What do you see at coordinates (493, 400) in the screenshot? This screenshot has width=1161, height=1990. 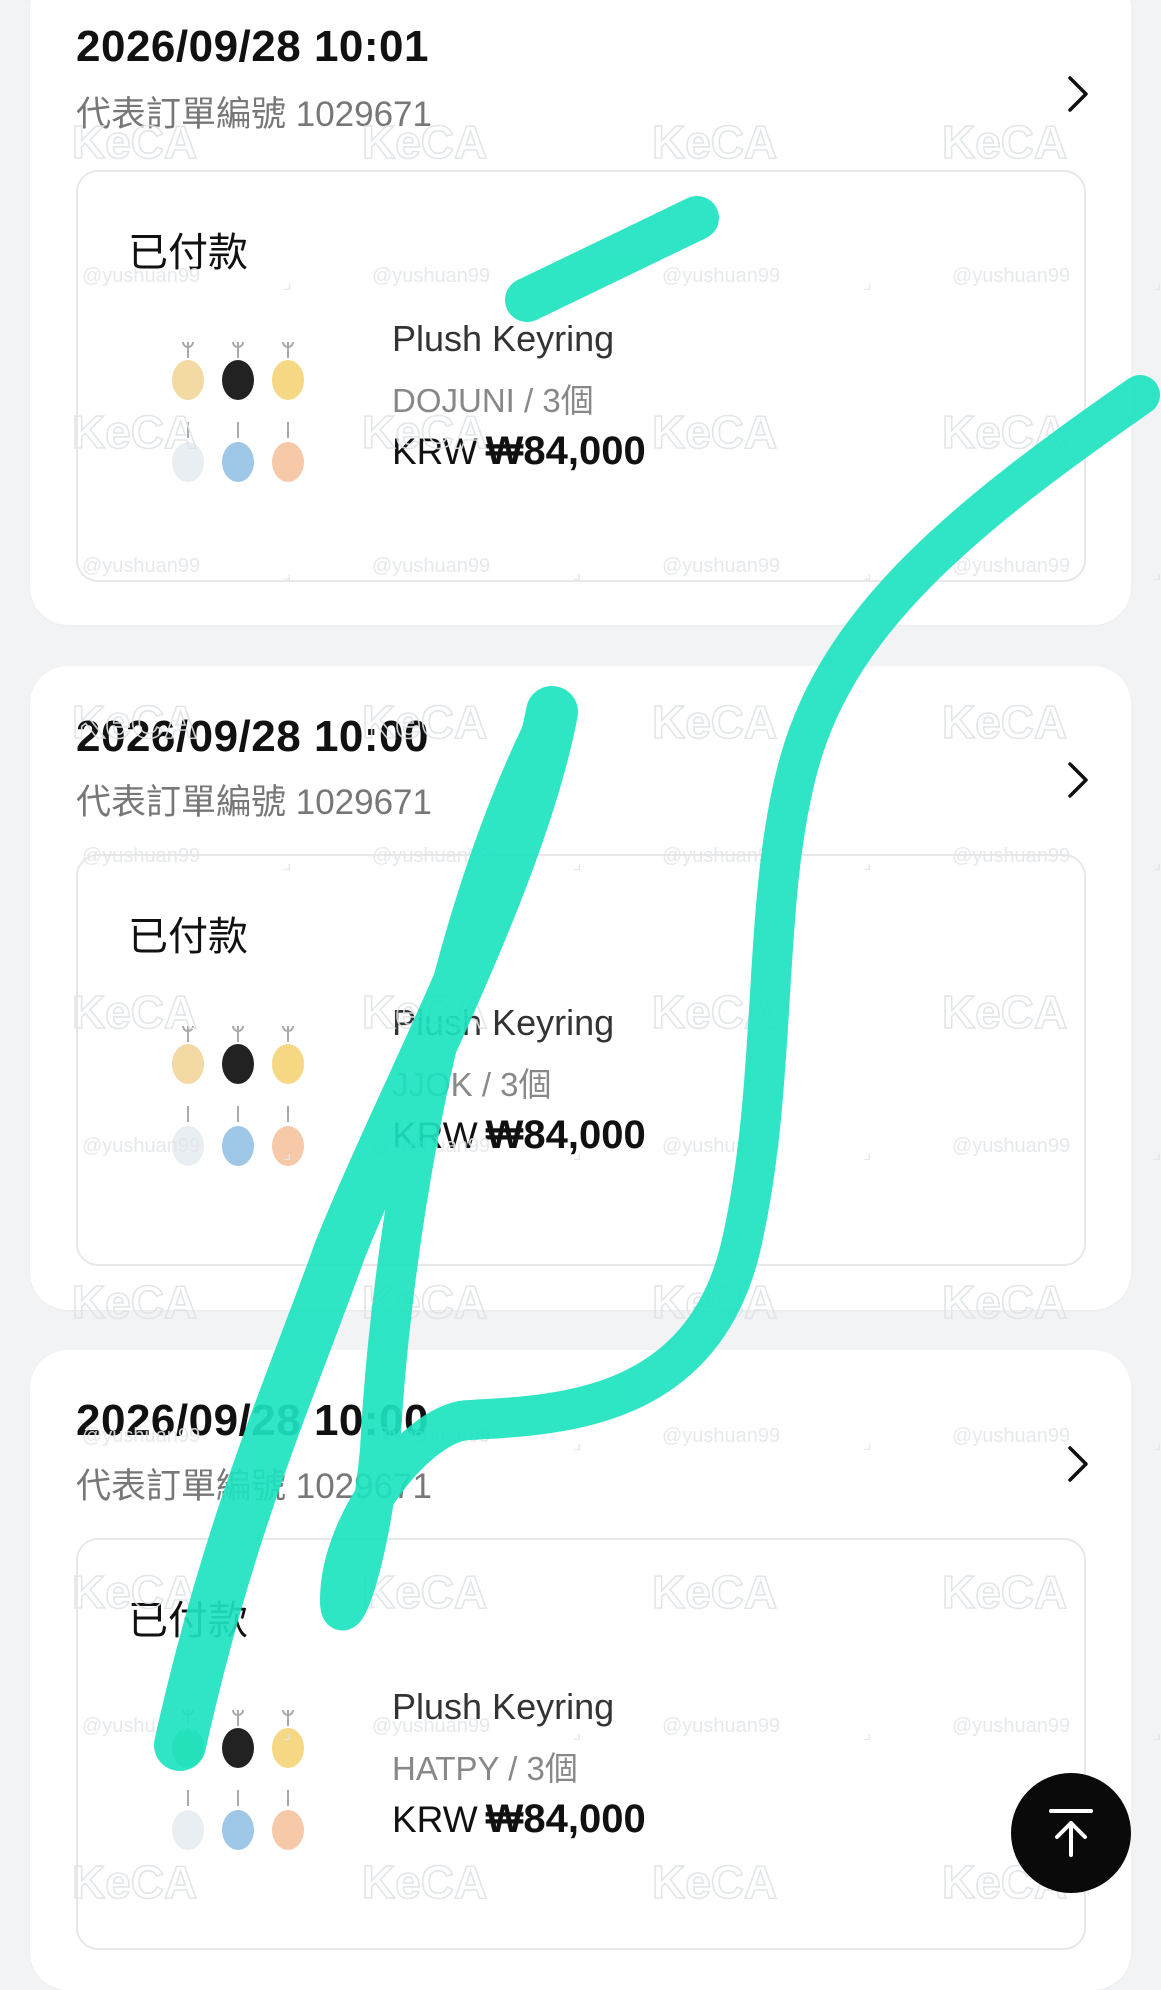 I see `product-option: DOJUNI / 3個` at bounding box center [493, 400].